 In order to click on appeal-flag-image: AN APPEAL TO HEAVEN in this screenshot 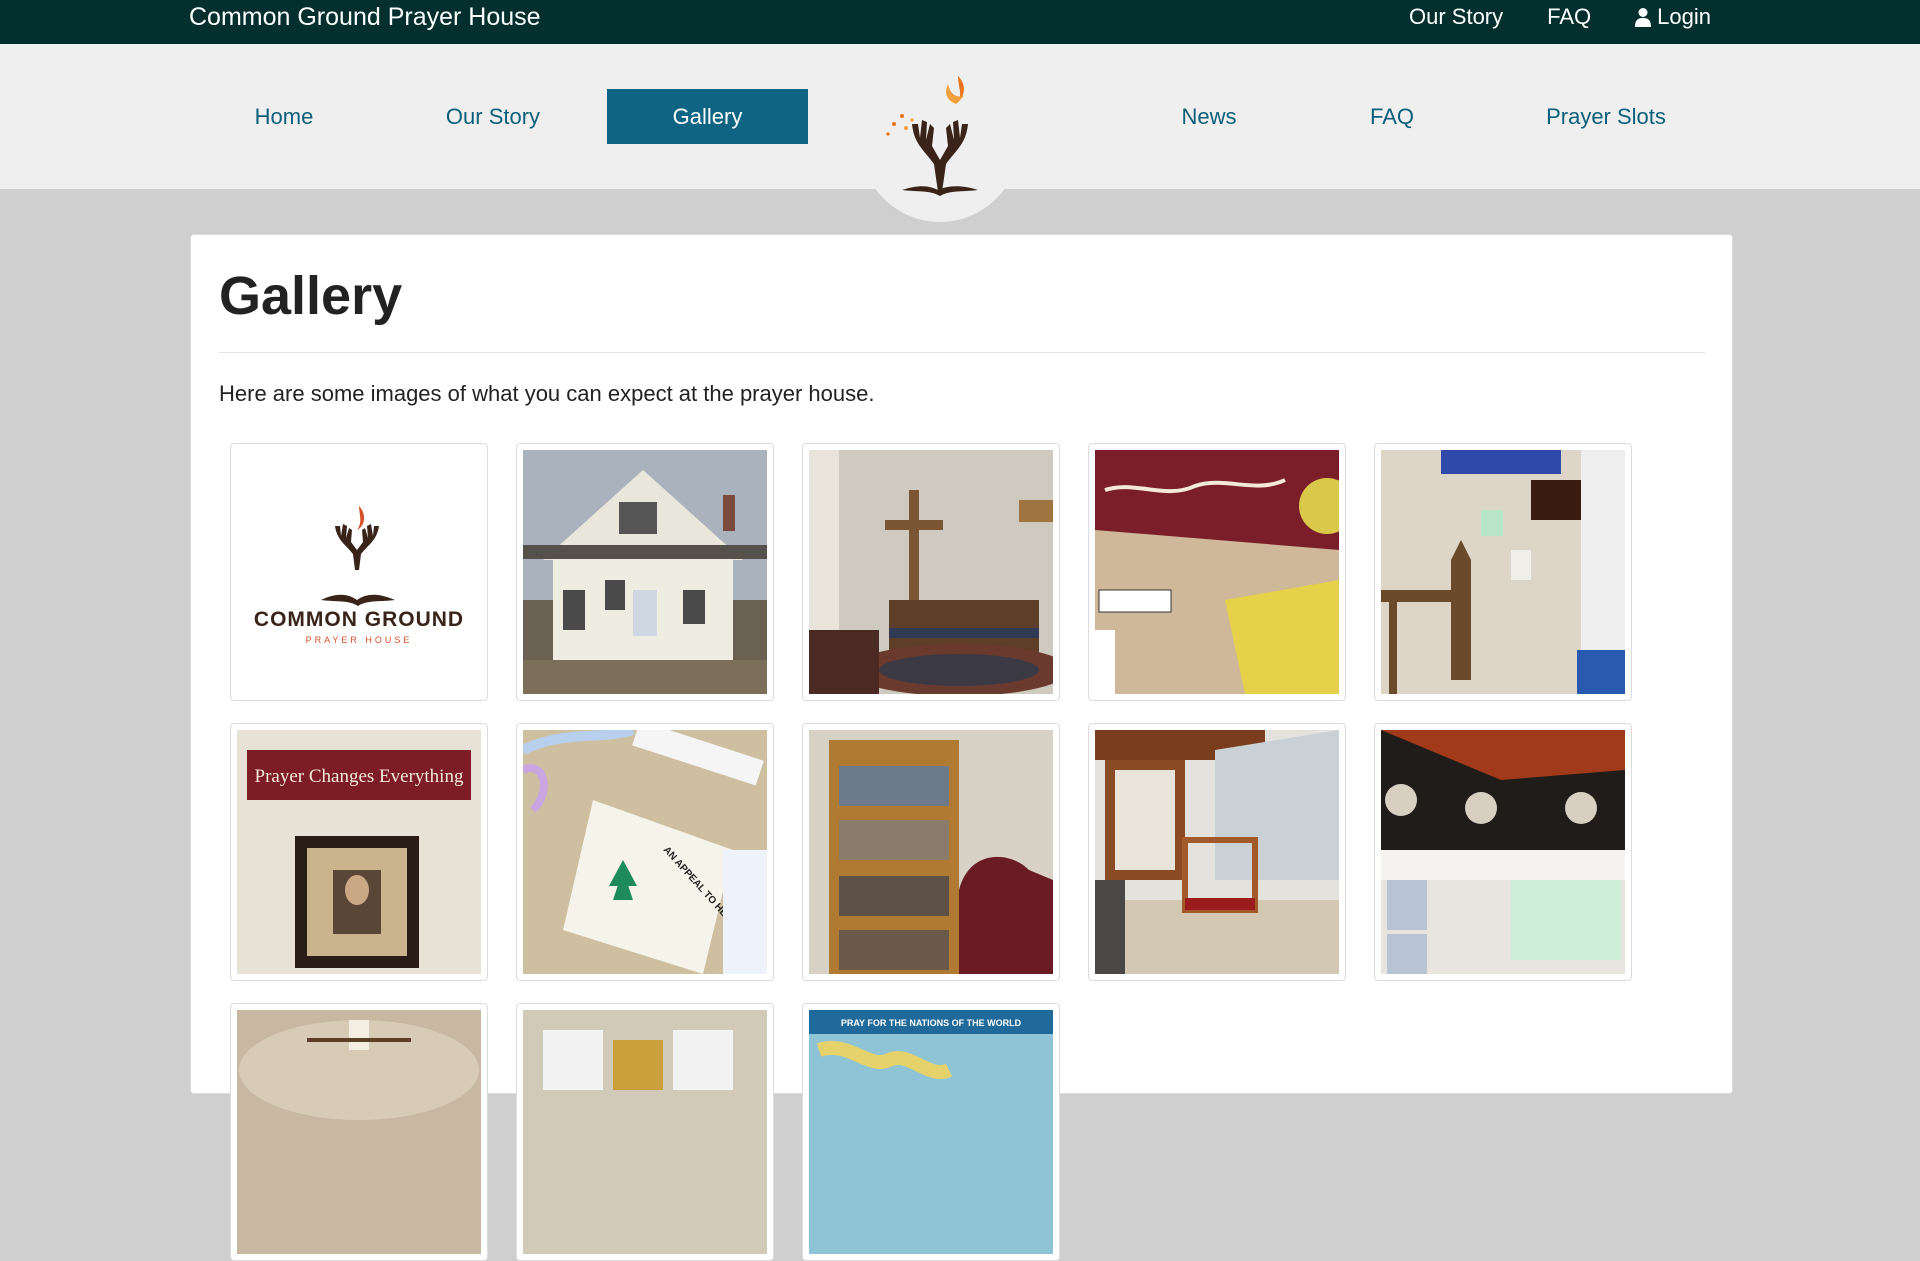, I will do `click(645, 852)`.